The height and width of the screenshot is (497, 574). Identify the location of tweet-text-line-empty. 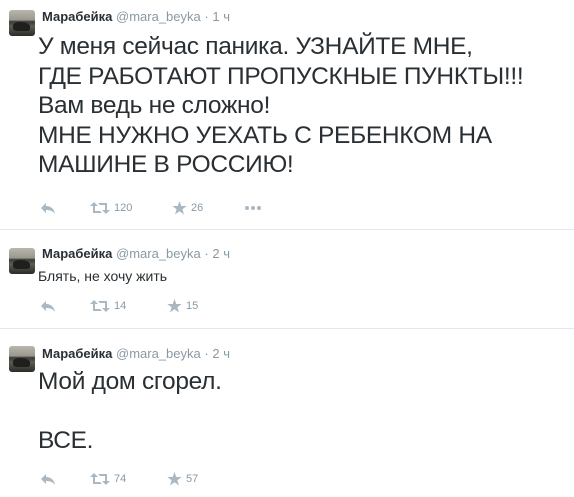
(130, 412).